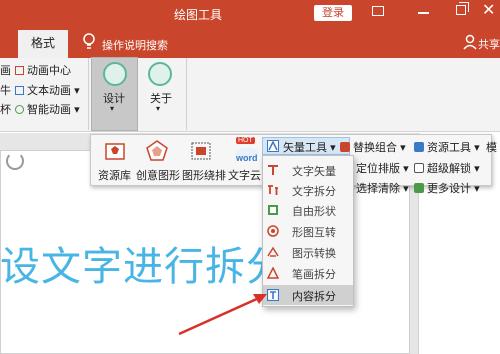 The height and width of the screenshot is (354, 500). What do you see at coordinates (143, 263) in the screenshot?
I see `slide-text-box: 设文字进行拆分` at bounding box center [143, 263].